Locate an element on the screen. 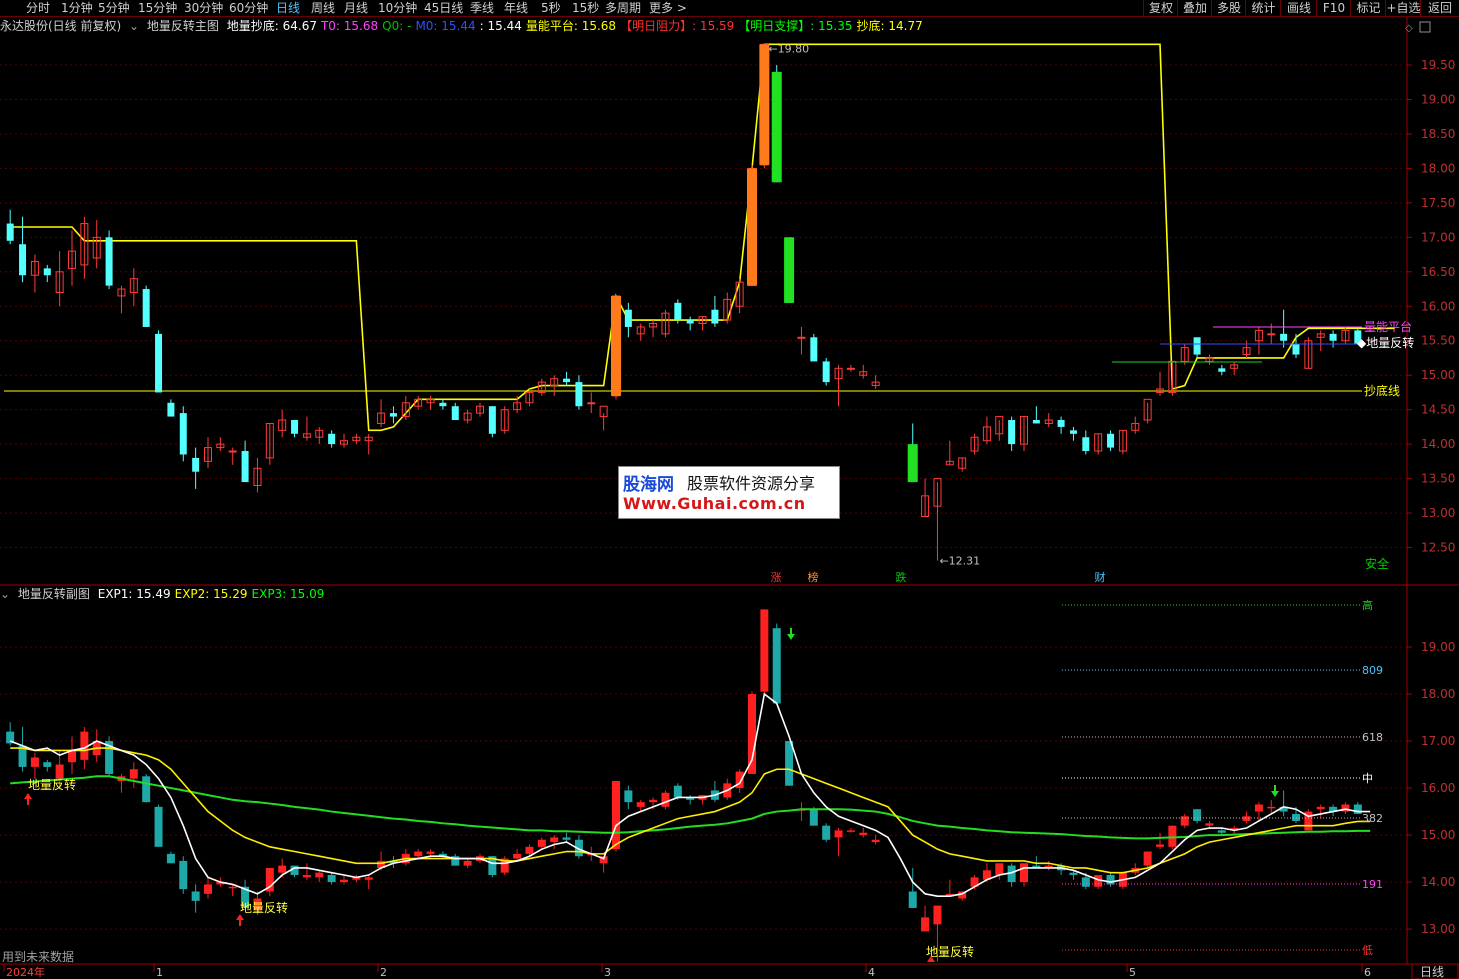 The width and height of the screenshot is (1459, 979). axis-label: 19.00 is located at coordinates (1438, 99).